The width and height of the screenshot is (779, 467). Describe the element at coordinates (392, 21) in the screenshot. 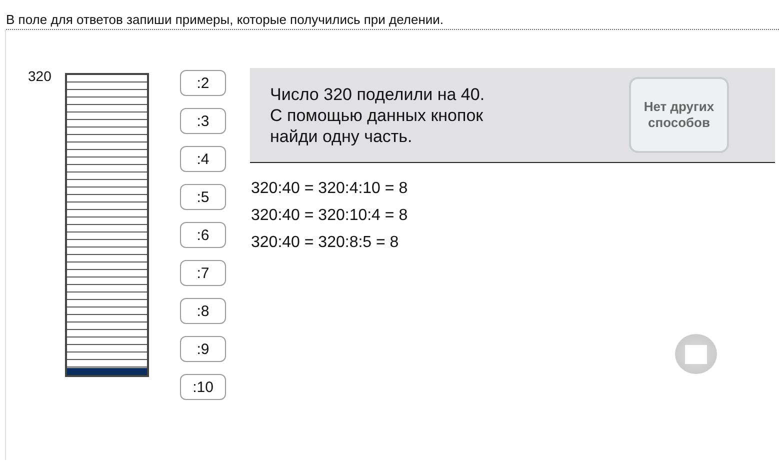

I see `instruction-text: В поле для ответов запиши примеры, которые получились при делении.` at that location.